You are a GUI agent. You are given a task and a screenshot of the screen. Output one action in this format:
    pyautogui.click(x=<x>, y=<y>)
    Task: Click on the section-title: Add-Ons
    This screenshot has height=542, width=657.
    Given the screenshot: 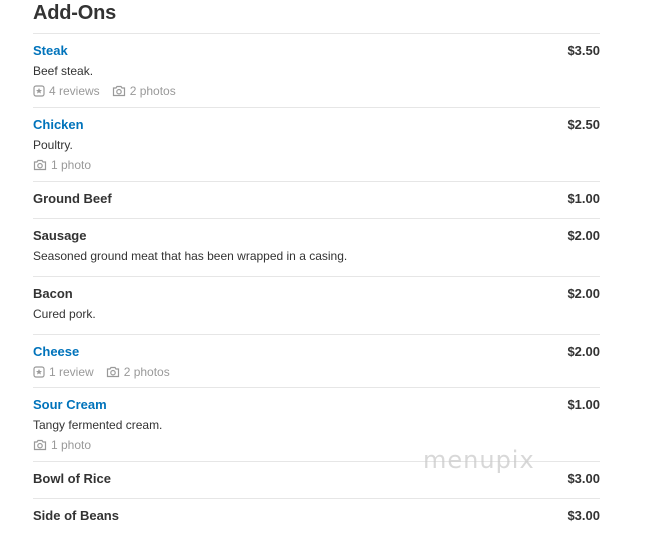 What is the action you would take?
    pyautogui.click(x=75, y=13)
    